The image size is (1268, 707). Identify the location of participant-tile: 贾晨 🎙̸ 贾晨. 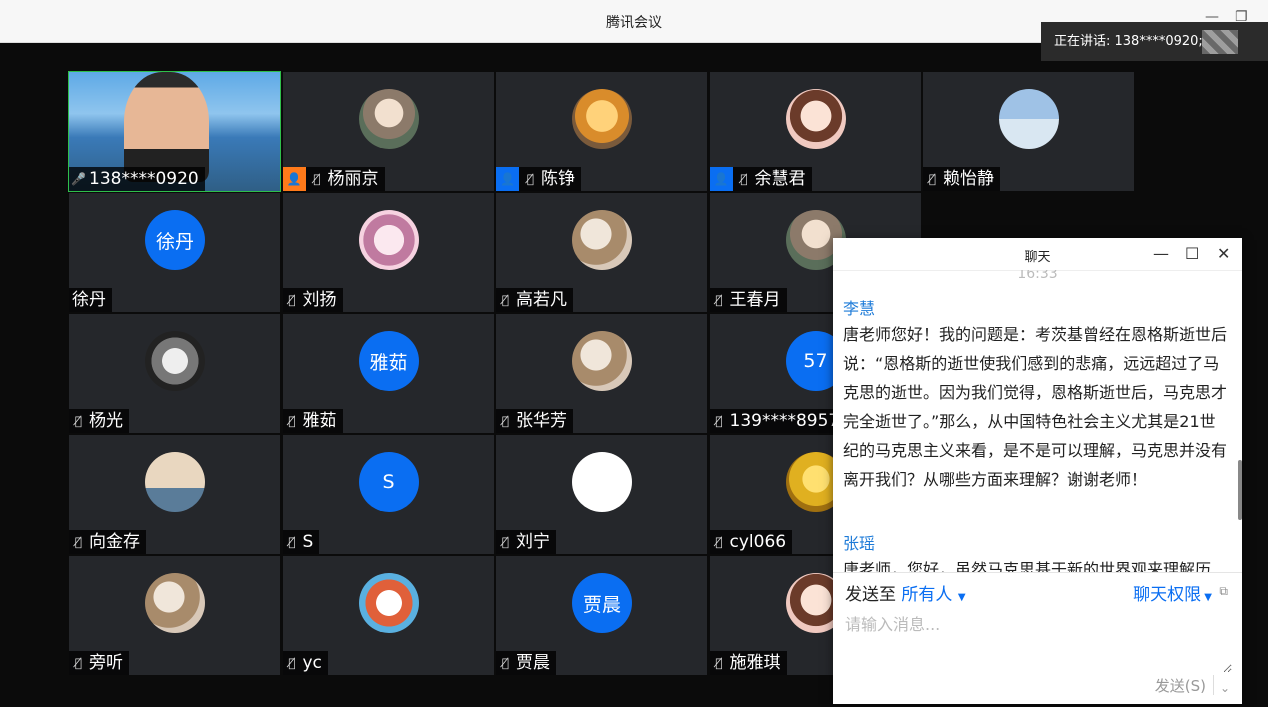
(601, 615).